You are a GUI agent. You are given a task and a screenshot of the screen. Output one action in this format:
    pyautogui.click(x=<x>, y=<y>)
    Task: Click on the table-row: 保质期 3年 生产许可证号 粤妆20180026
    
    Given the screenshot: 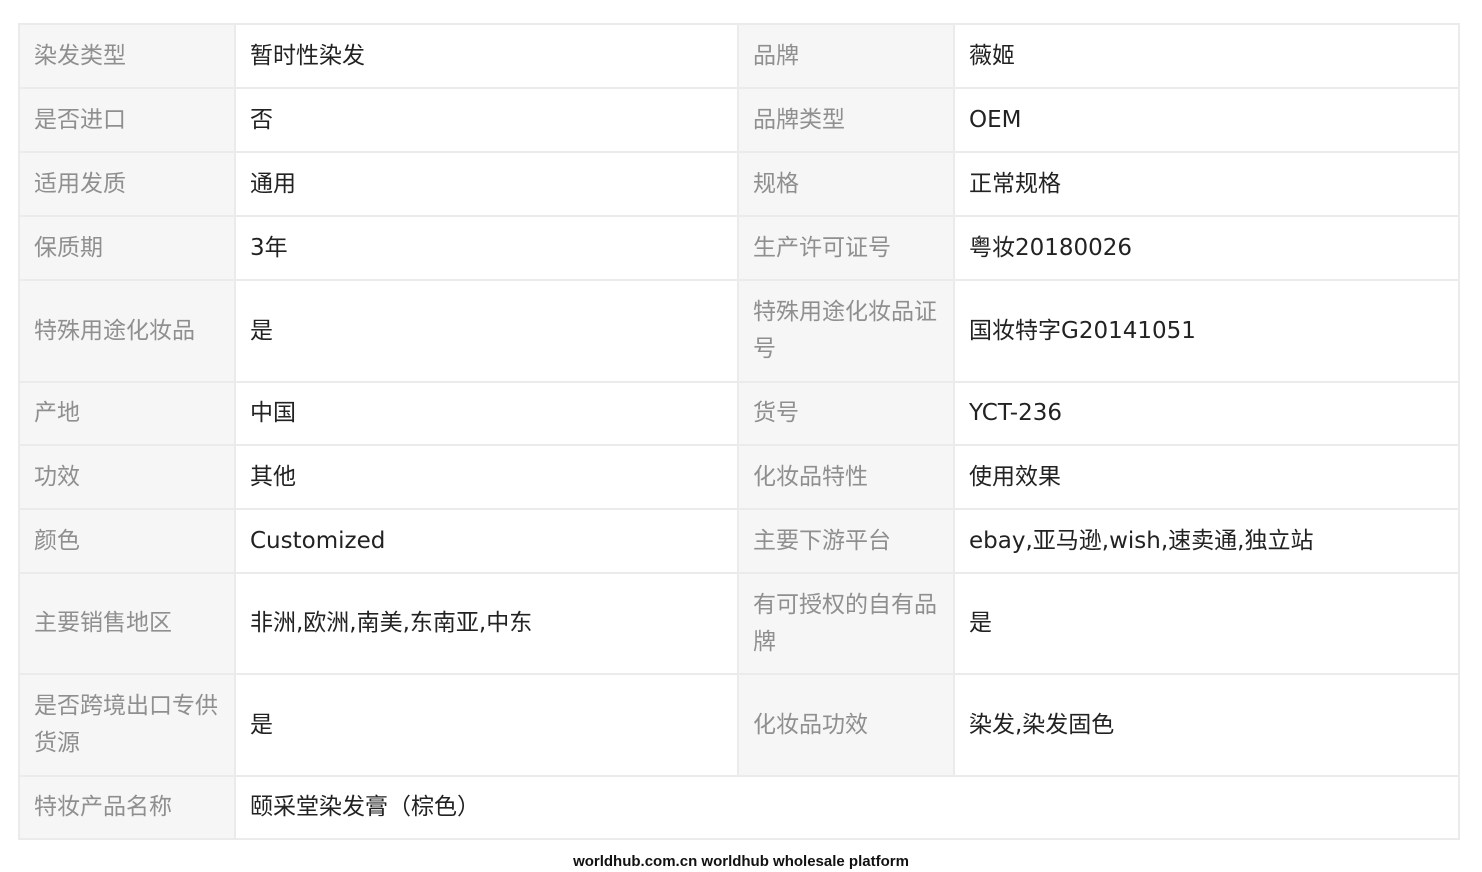 What is the action you would take?
    pyautogui.click(x=739, y=248)
    